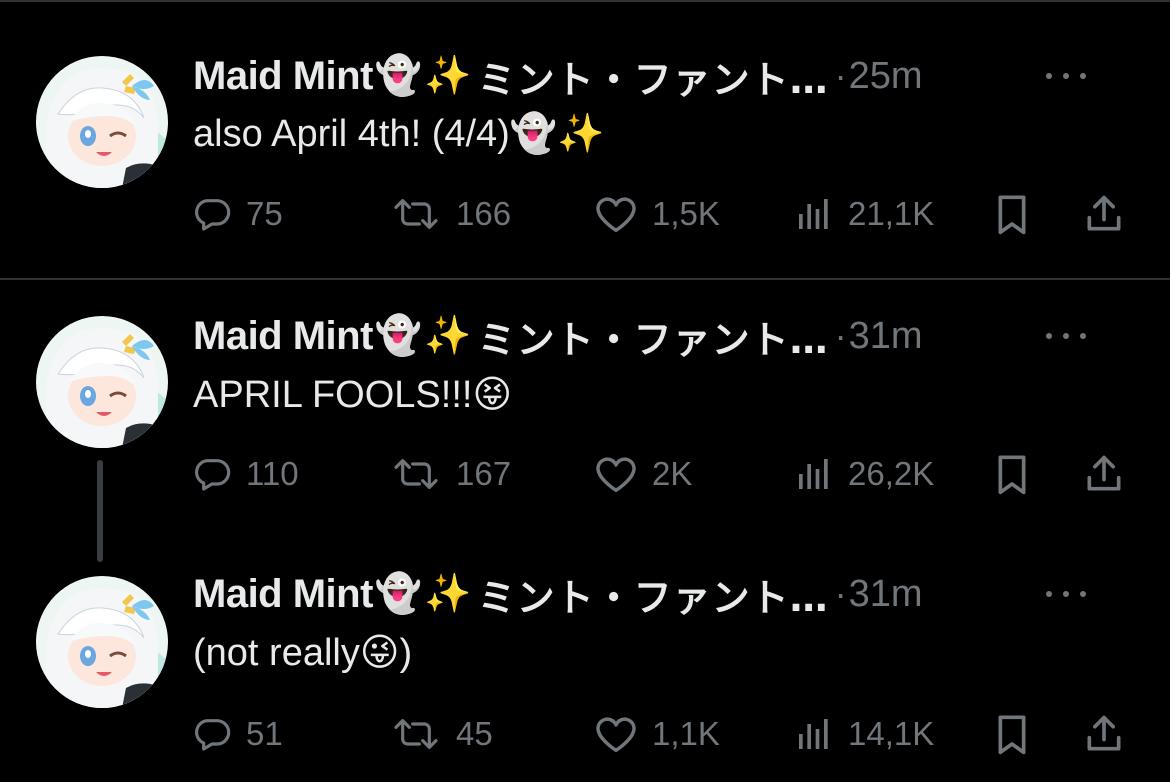 The height and width of the screenshot is (782, 1170). What do you see at coordinates (399, 134) in the screenshot?
I see `tweet-text: also April 4th! (4/4)👻✨` at bounding box center [399, 134].